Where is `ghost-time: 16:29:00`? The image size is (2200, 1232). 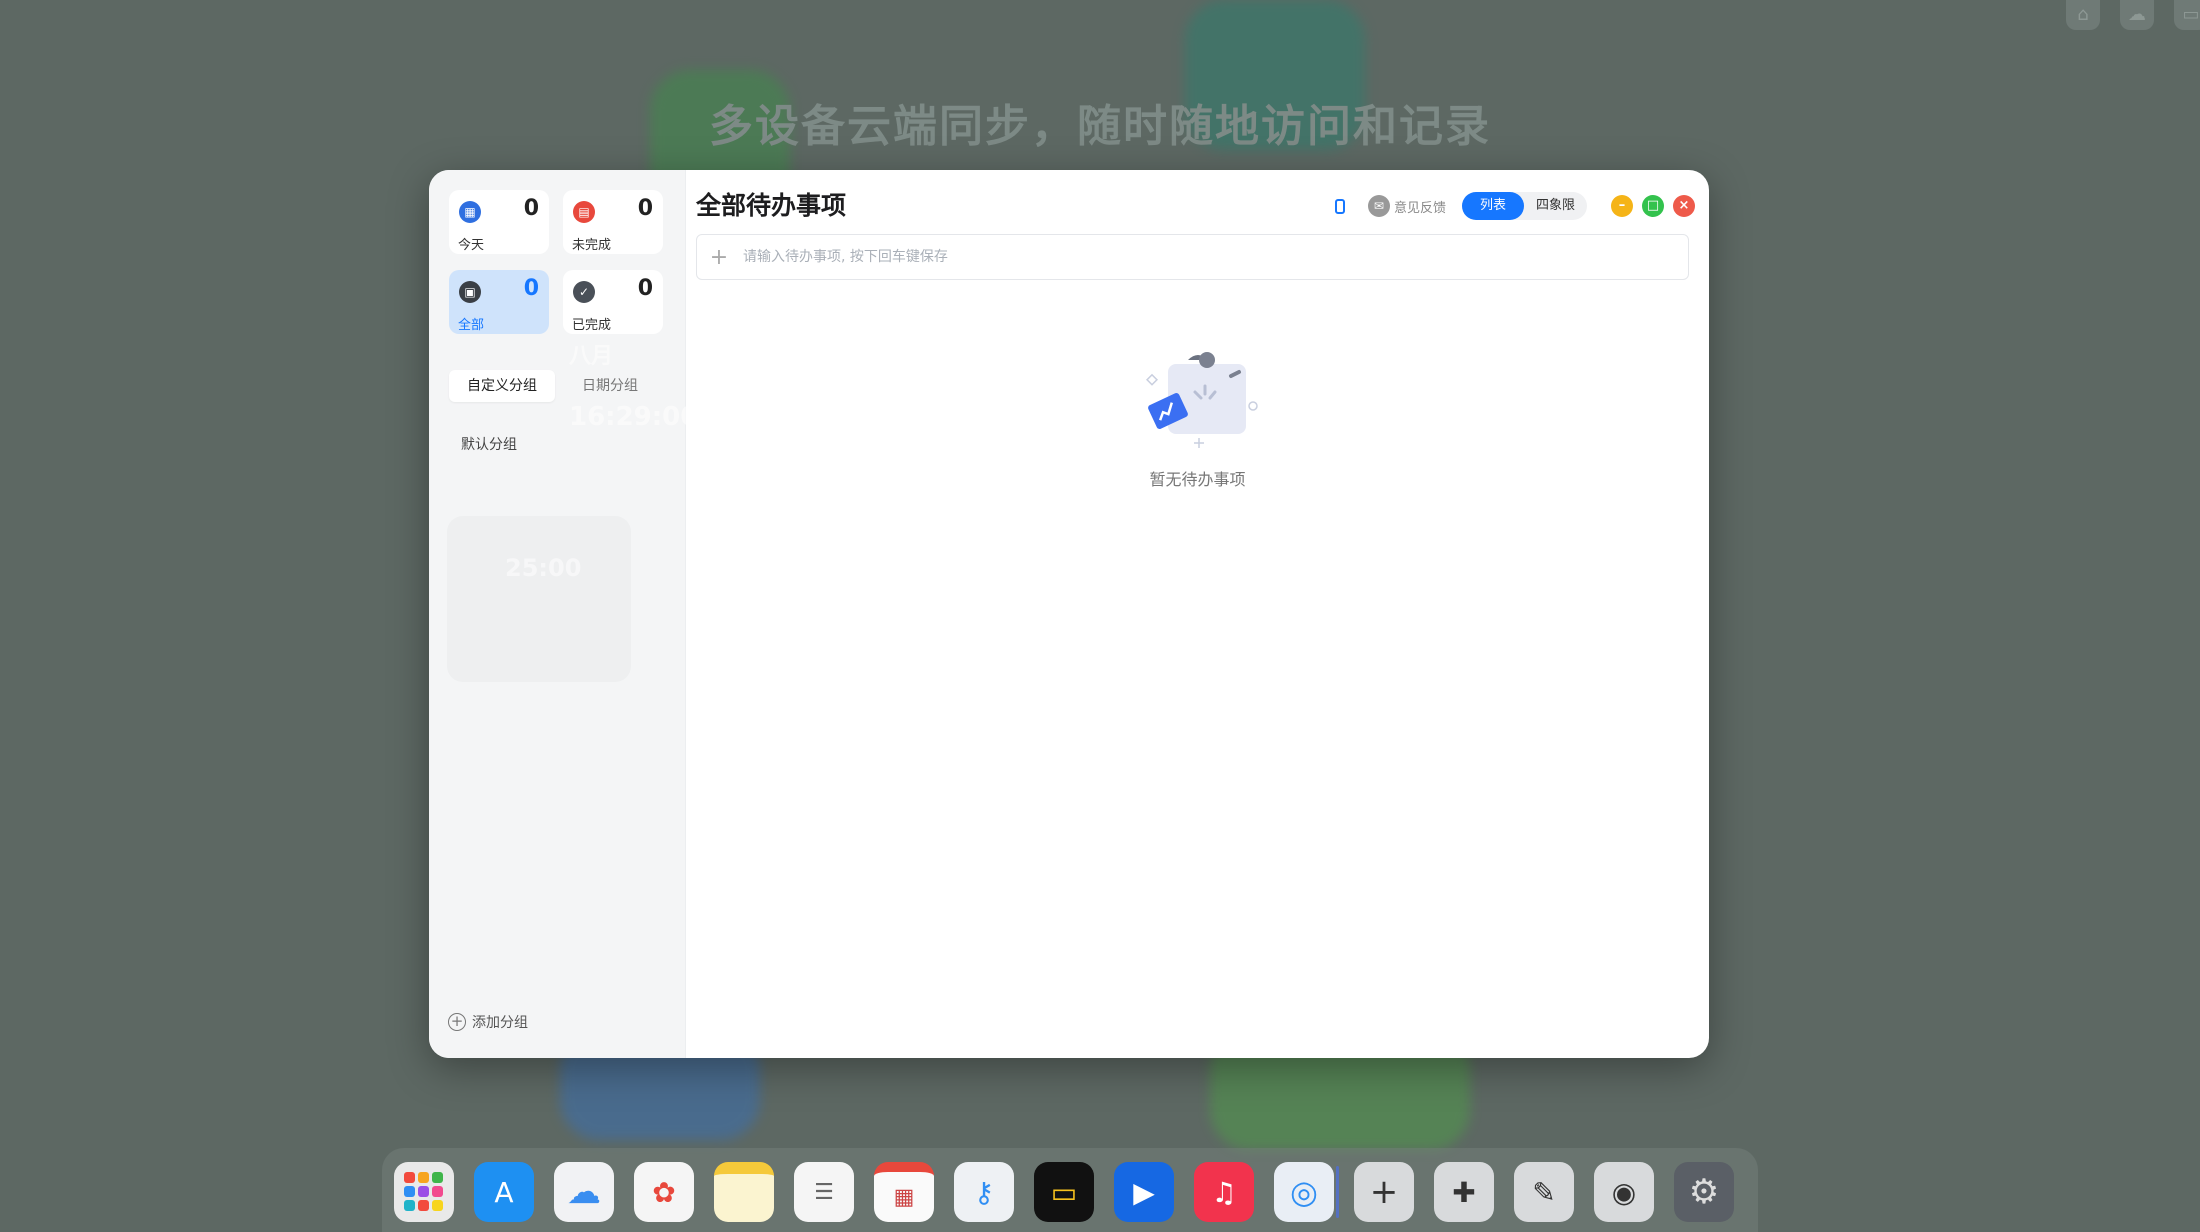
ghost-time: 16:29:00 is located at coordinates (634, 417).